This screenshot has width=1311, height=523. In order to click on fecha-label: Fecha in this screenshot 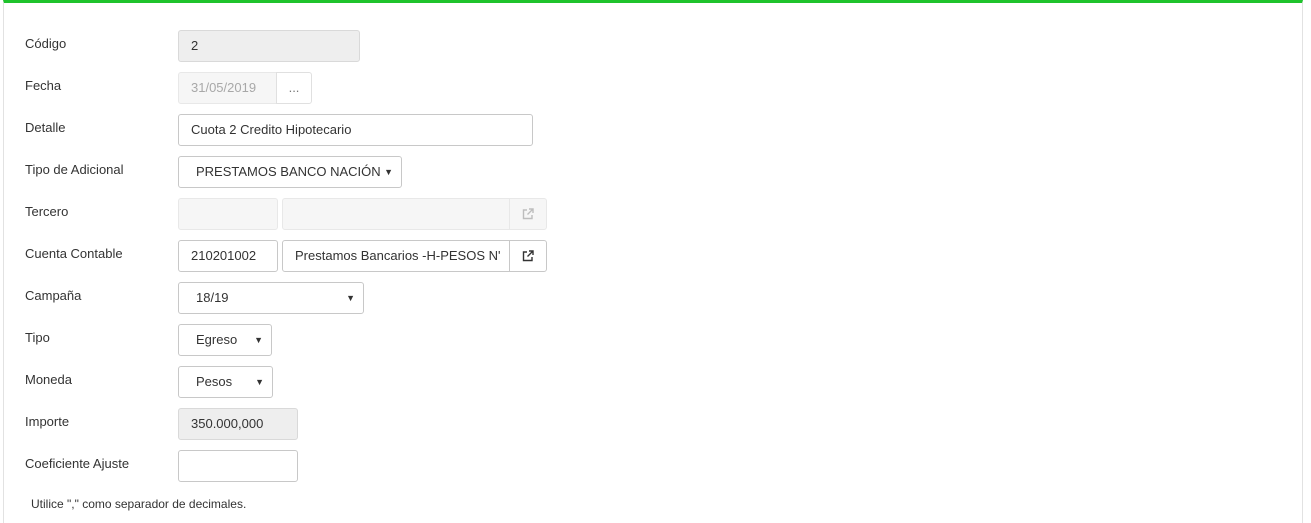, I will do `click(43, 85)`.